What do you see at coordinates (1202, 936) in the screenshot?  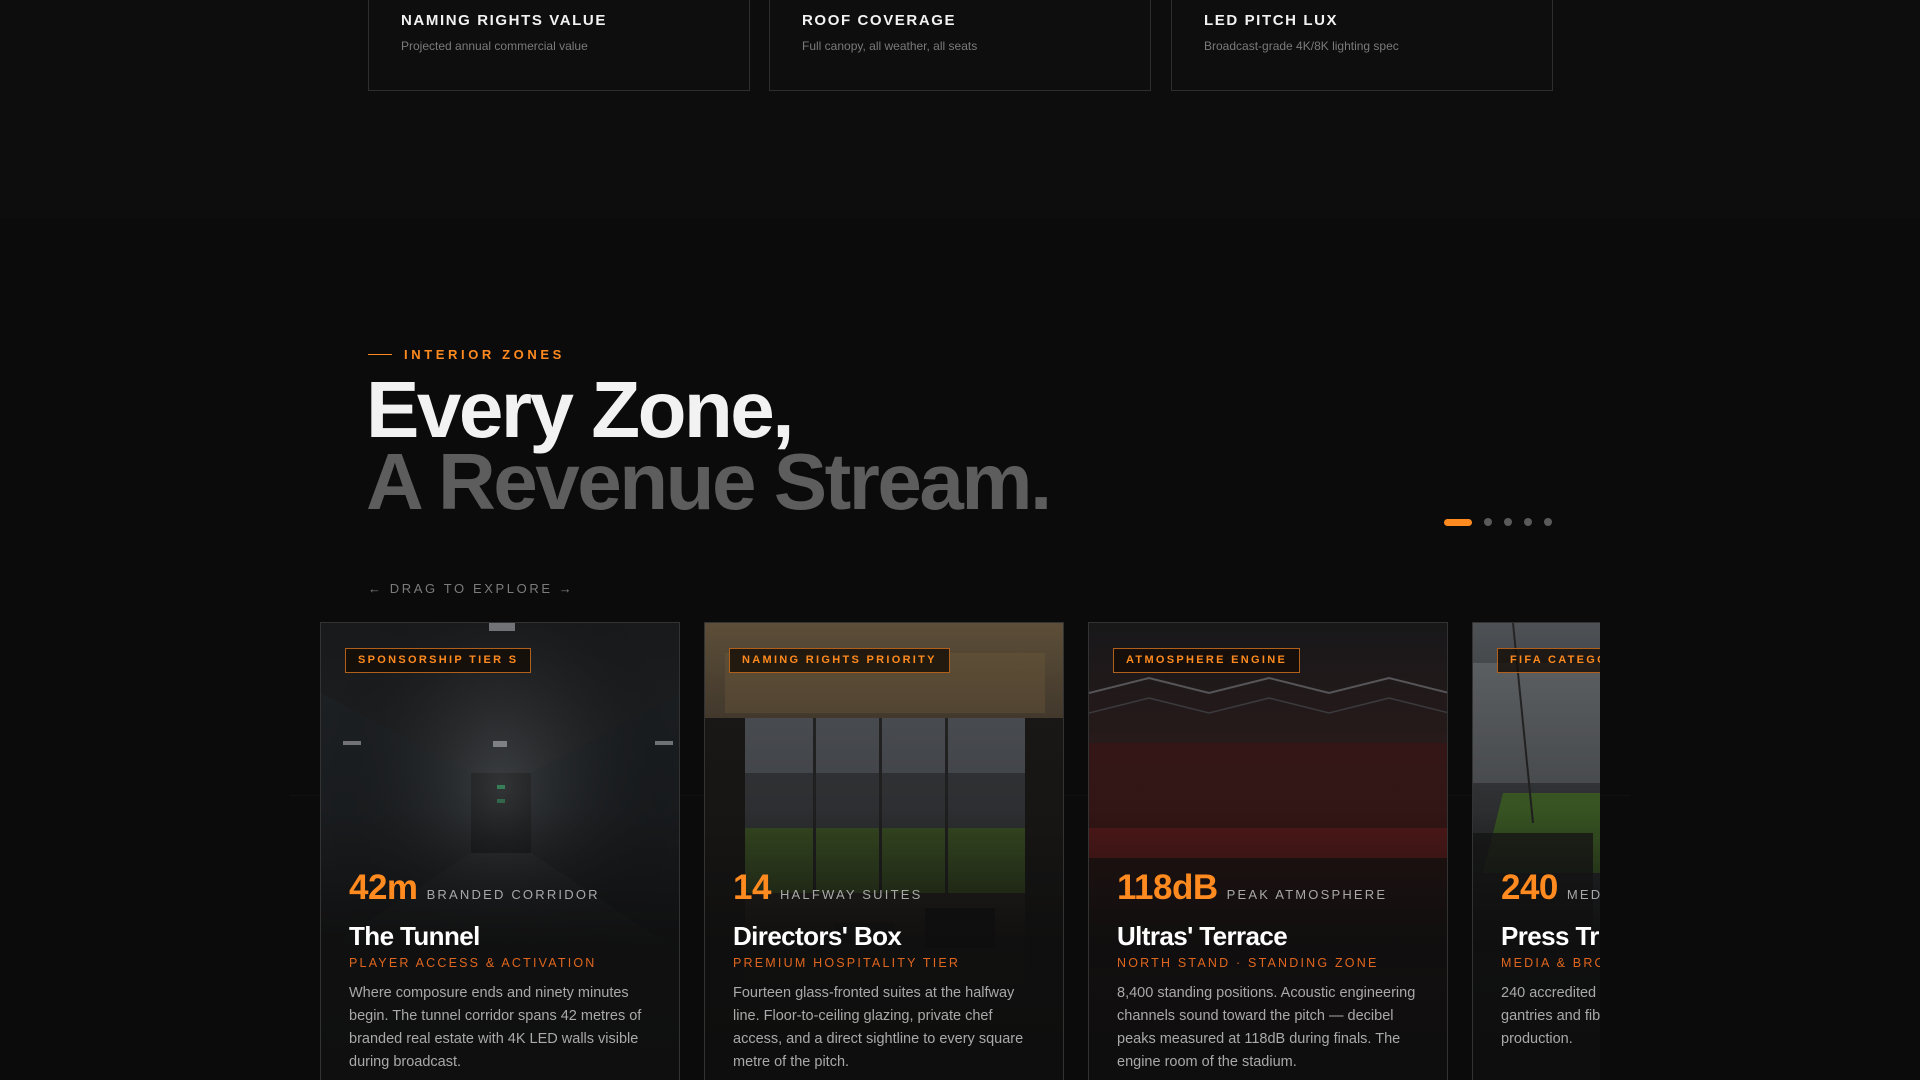 I see `card-title: Ultras' Terrace` at bounding box center [1202, 936].